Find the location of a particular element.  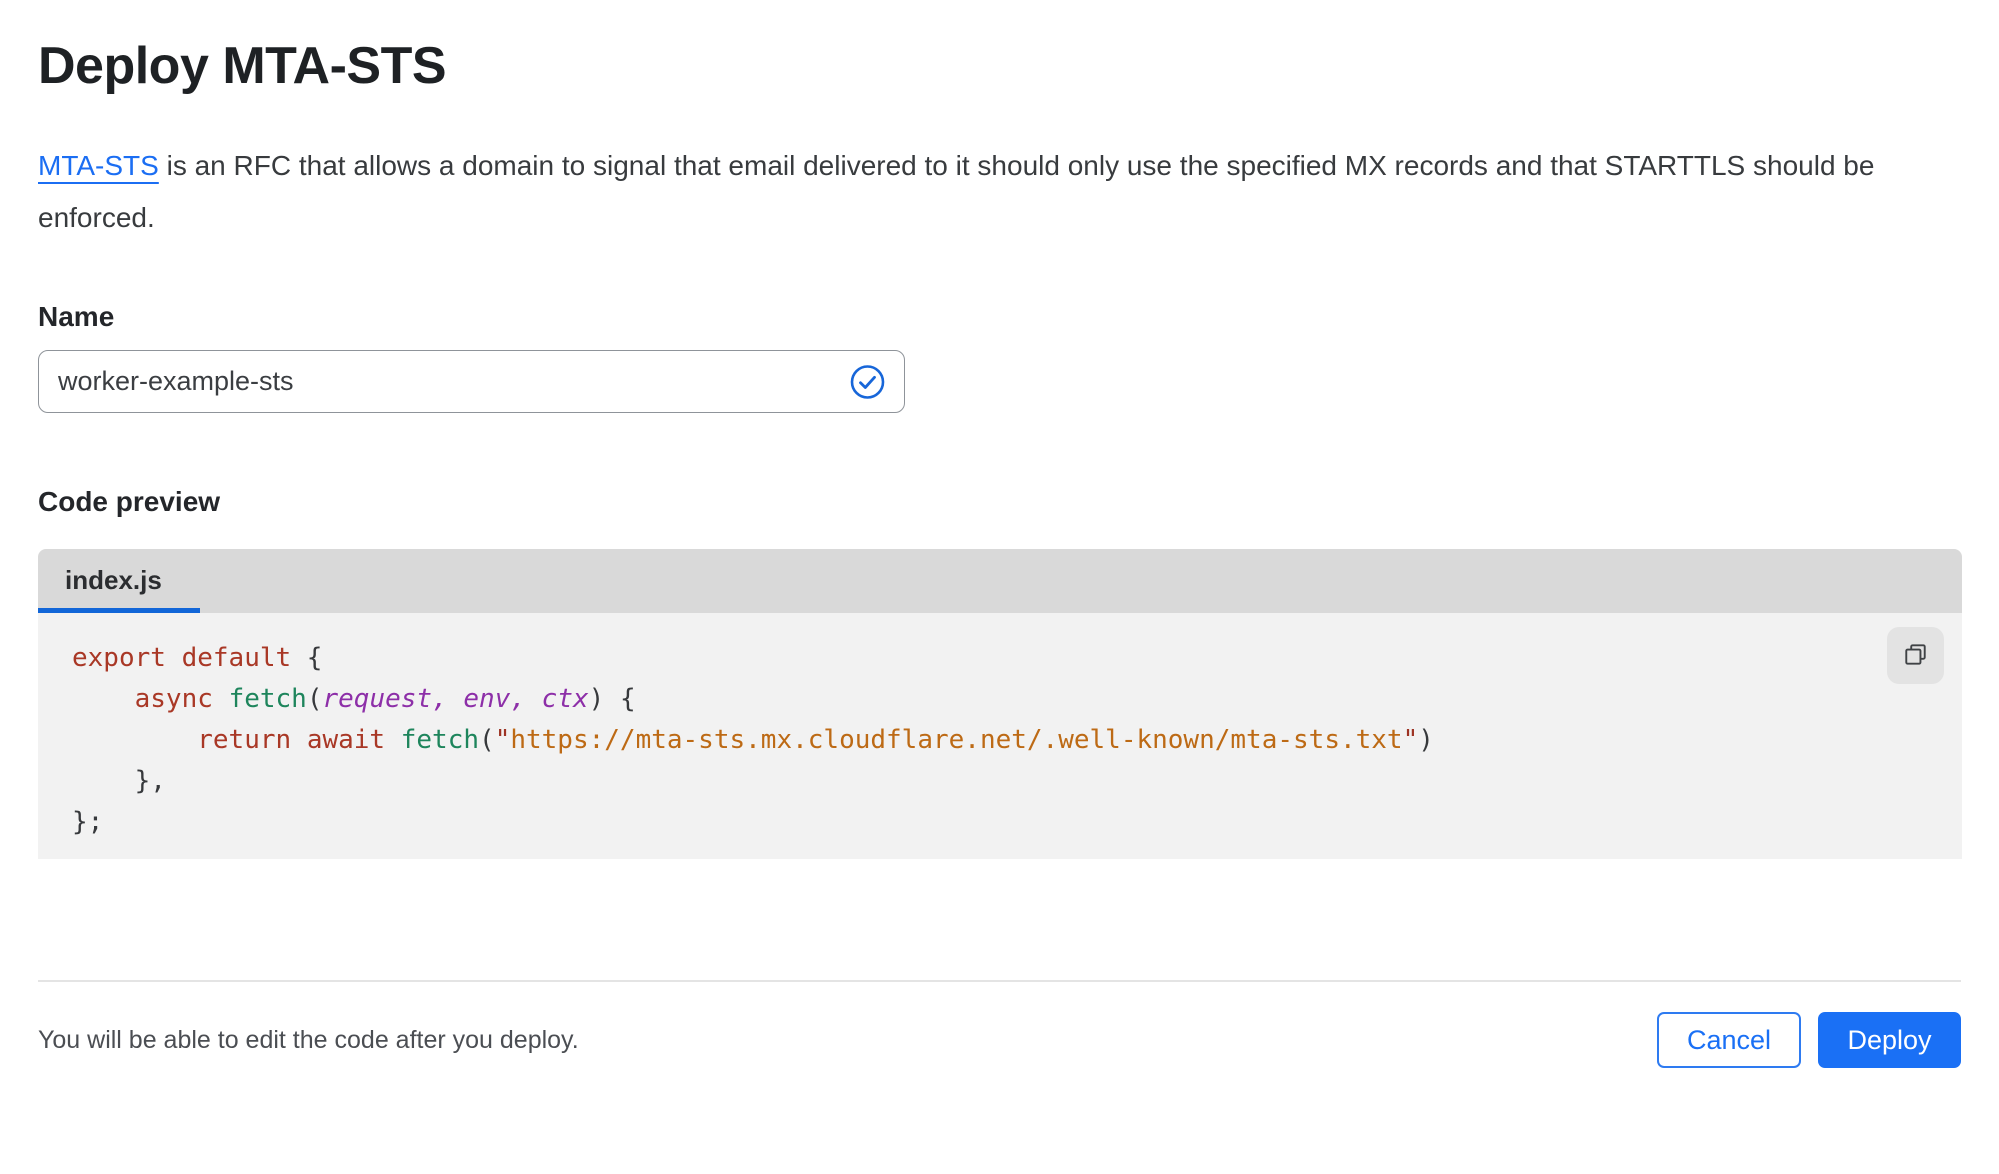

code-preview-label: Code preview is located at coordinates (129, 501).